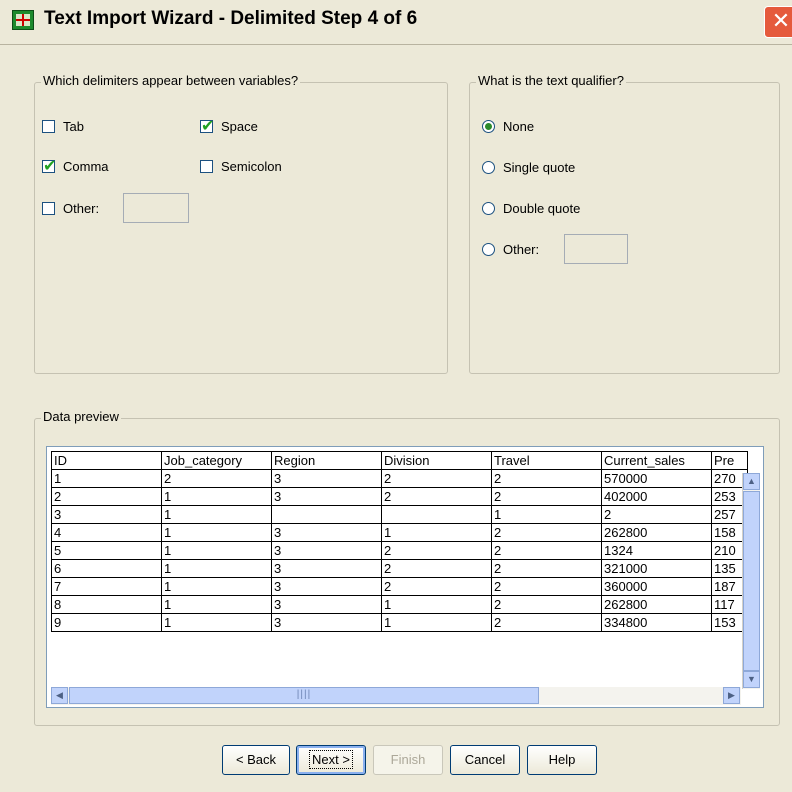 This screenshot has height=792, width=792. I want to click on table-cell: 7, so click(106, 586).